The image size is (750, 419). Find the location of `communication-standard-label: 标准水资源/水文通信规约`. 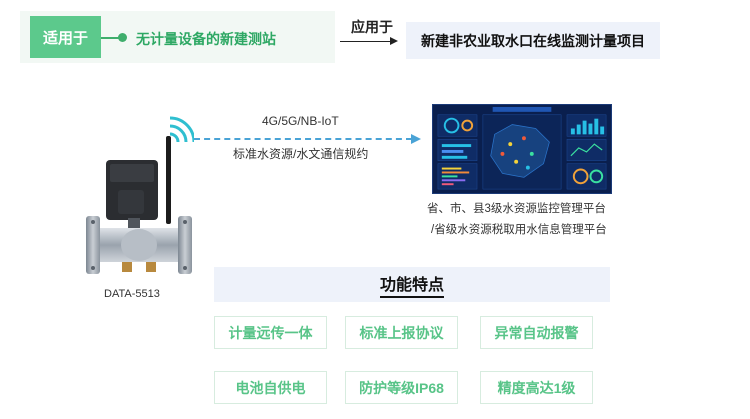

communication-standard-label: 标准水资源/水文通信规约 is located at coordinates (301, 154).